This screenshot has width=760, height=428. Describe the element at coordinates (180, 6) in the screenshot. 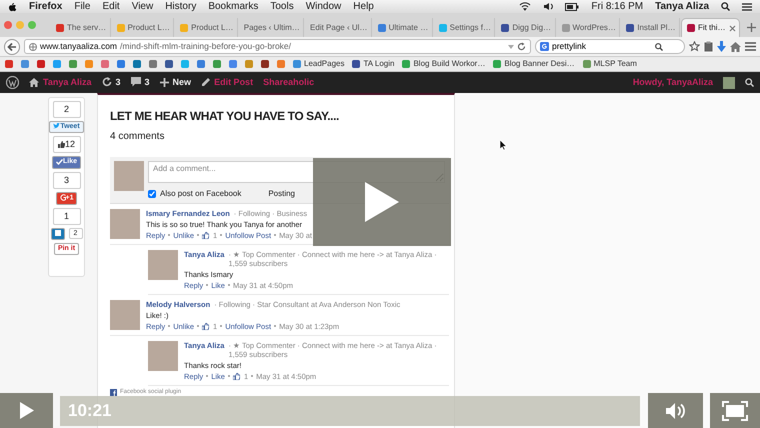

I see `menu-item: History` at that location.